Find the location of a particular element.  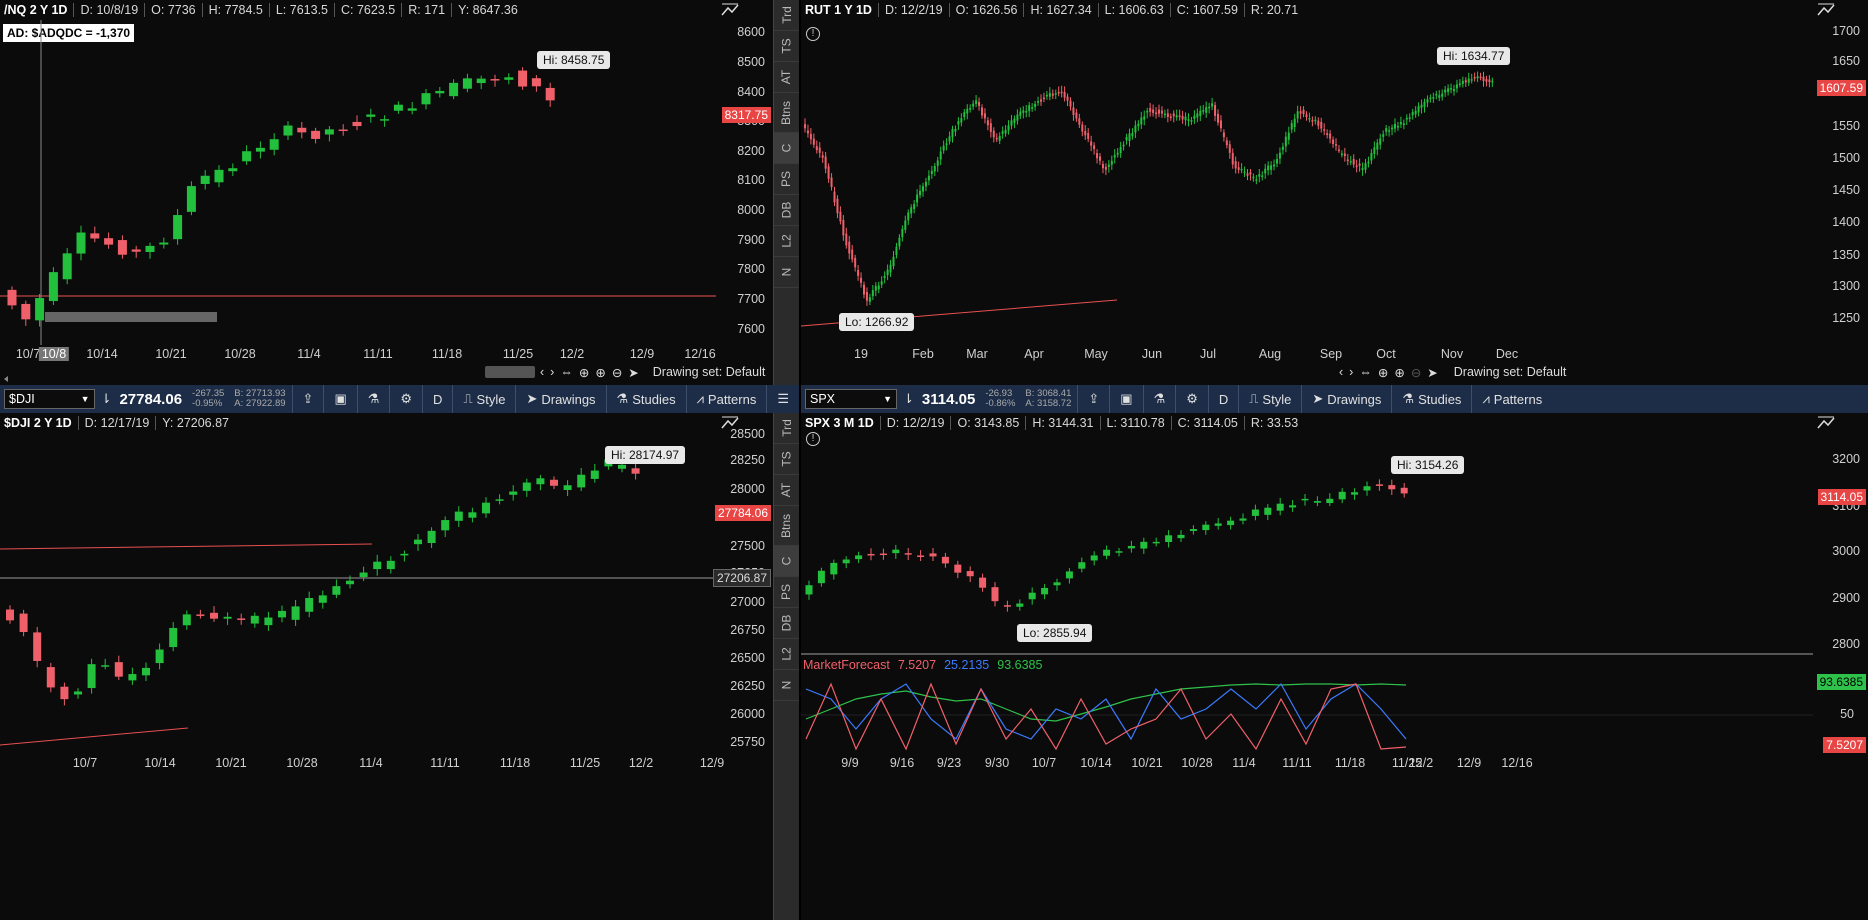

rut-drawing-set: Drawing set: Default is located at coordinates (1510, 372).